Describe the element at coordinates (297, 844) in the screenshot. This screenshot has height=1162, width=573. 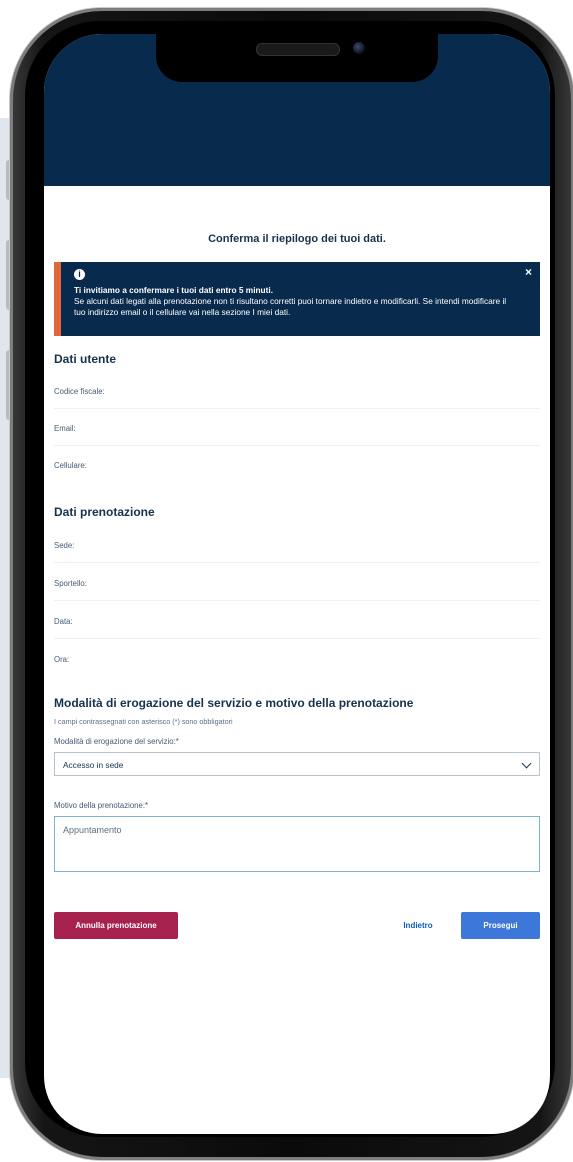
I see `reason-textarea: Appuntamento` at that location.